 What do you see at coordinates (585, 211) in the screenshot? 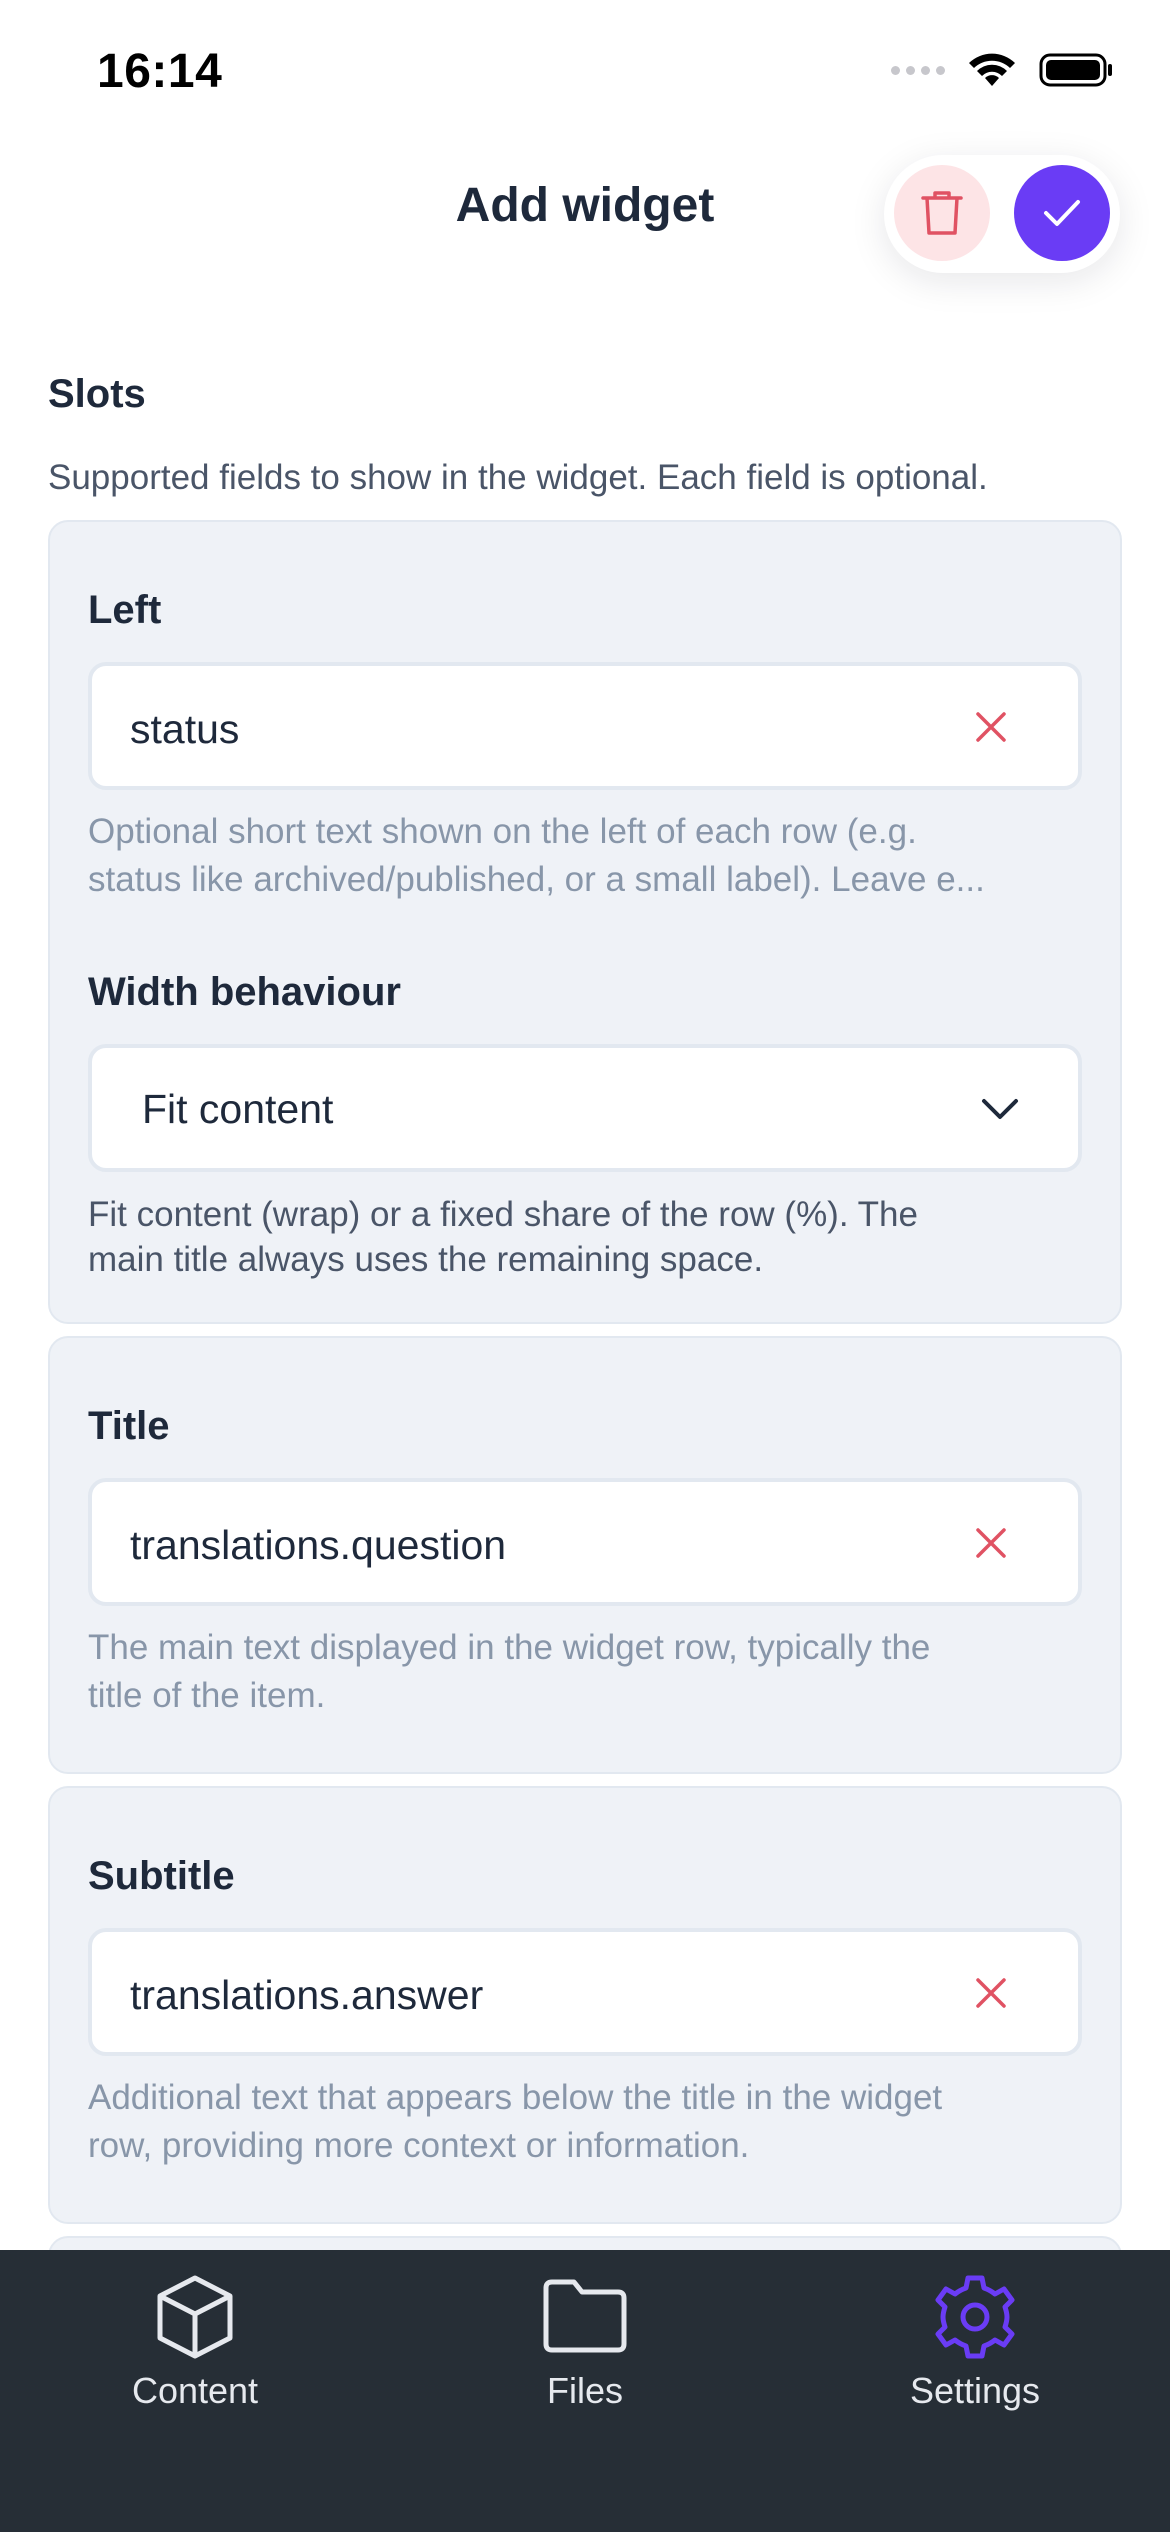
I see `header: Add widget` at bounding box center [585, 211].